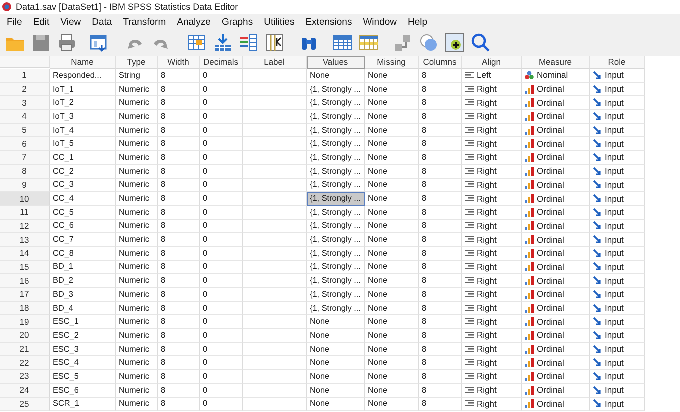 This screenshot has width=680, height=412. What do you see at coordinates (529, 75) in the screenshot?
I see `circles-icon` at bounding box center [529, 75].